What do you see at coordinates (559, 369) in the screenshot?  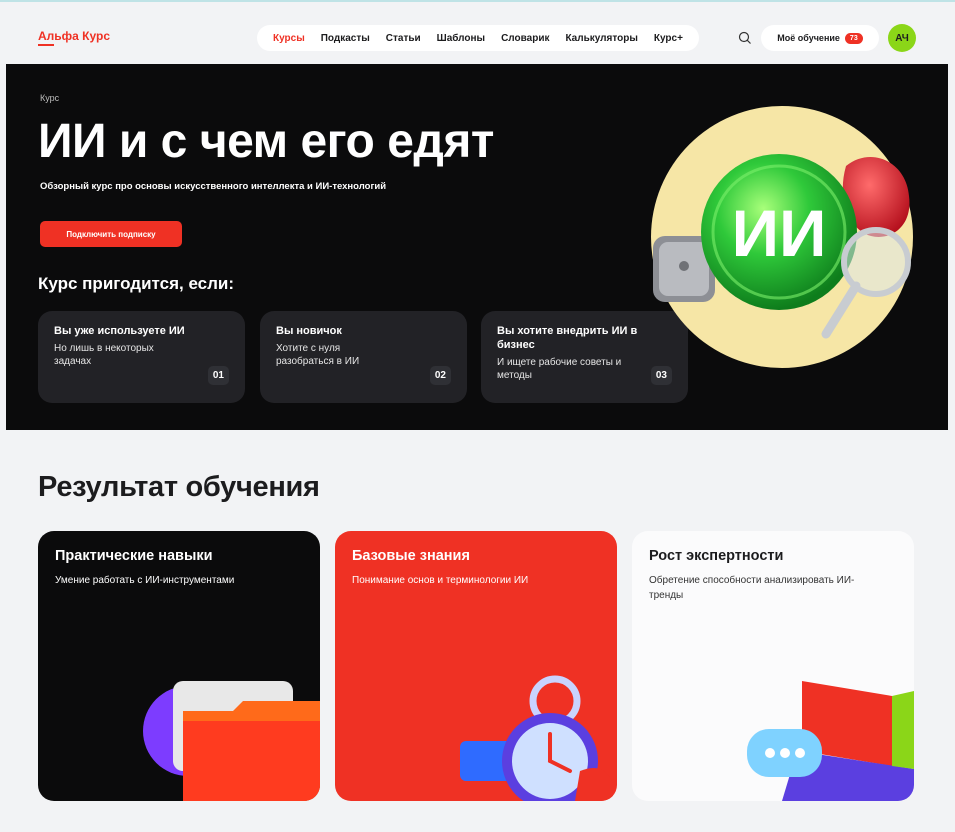 I see `audience-card-text: И ищете рабочие советы и методы` at bounding box center [559, 369].